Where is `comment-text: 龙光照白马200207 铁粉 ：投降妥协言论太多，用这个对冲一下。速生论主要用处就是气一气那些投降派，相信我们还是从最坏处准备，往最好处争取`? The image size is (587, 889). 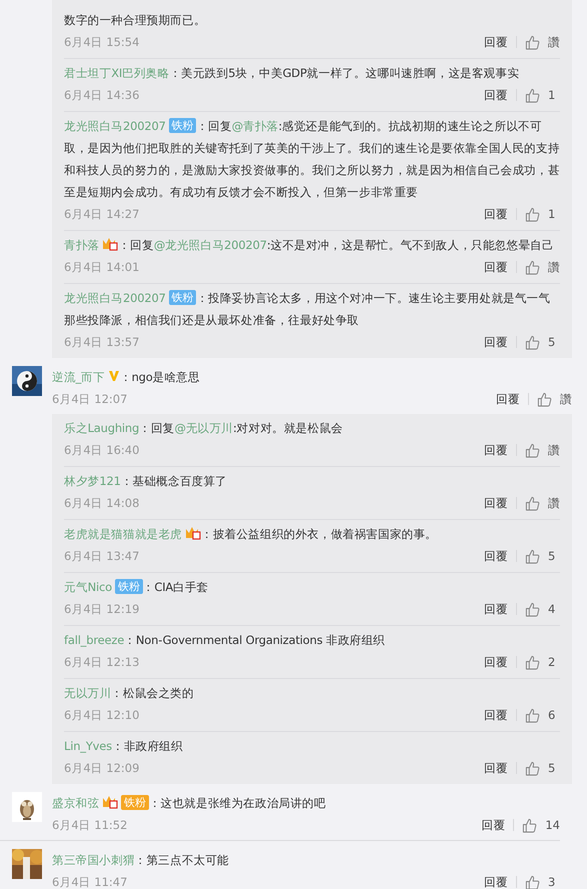
comment-text: 龙光照白马200207 铁粉 ：投降妥协言论太多，用这个对冲一下。速生论主要用处就是气一气那些投降派，相信我们还是从最坏处准备，往最好处争取 is located at coordinates (308, 309).